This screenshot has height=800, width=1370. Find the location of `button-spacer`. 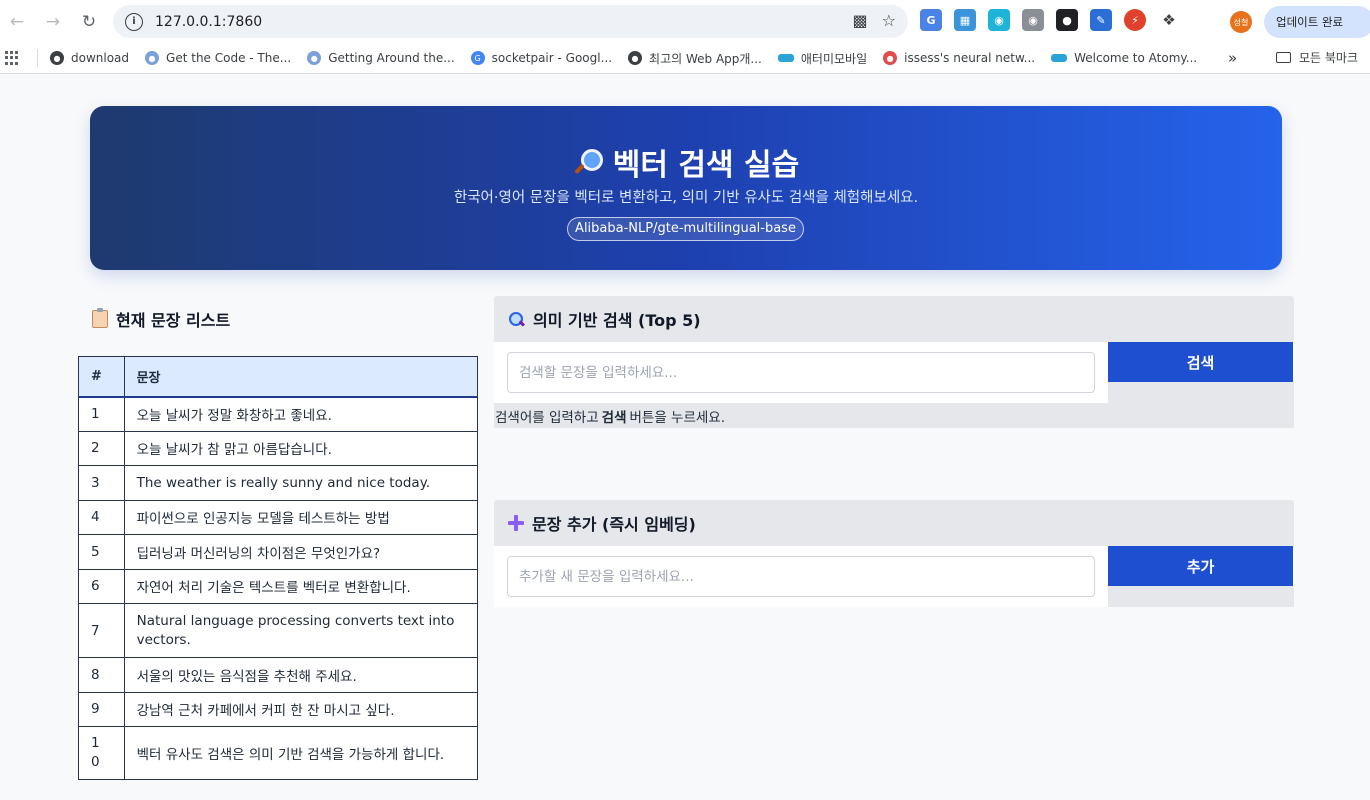

button-spacer is located at coordinates (1201, 596).